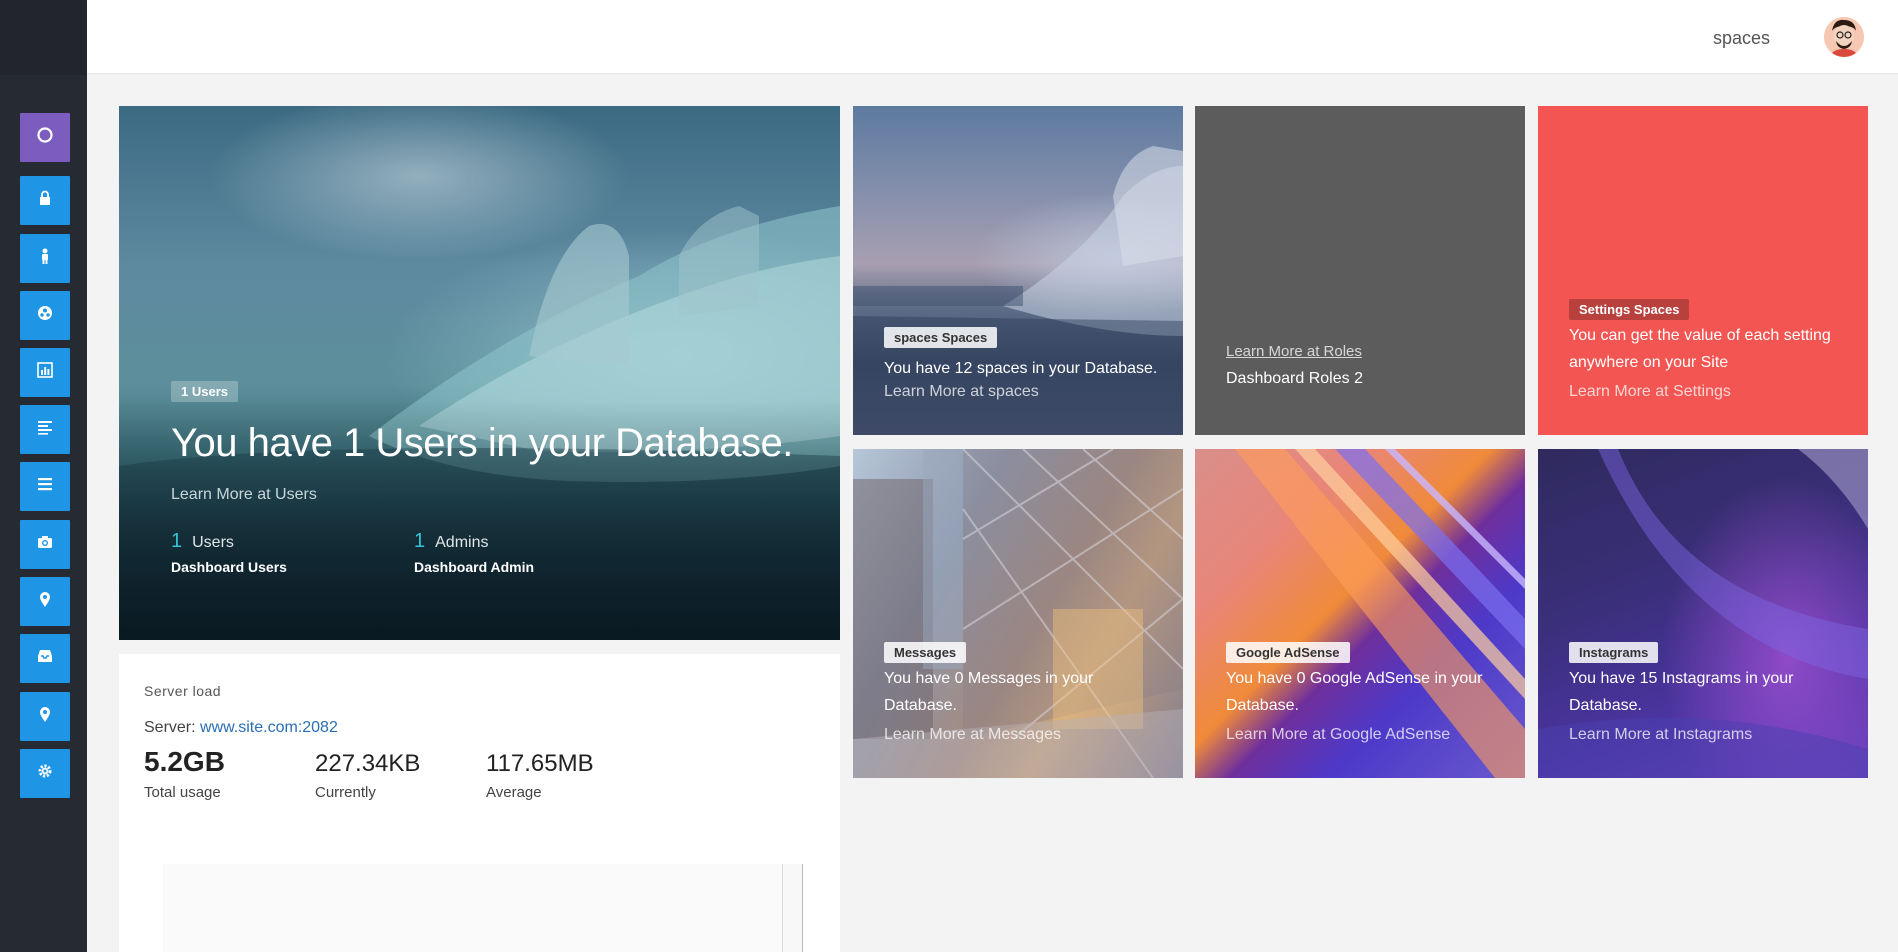  What do you see at coordinates (43, 37) in the screenshot?
I see `sidebar-header` at bounding box center [43, 37].